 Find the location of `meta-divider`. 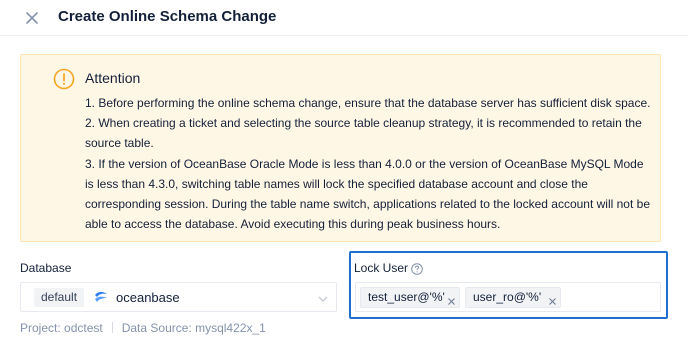

meta-divider is located at coordinates (112, 327).